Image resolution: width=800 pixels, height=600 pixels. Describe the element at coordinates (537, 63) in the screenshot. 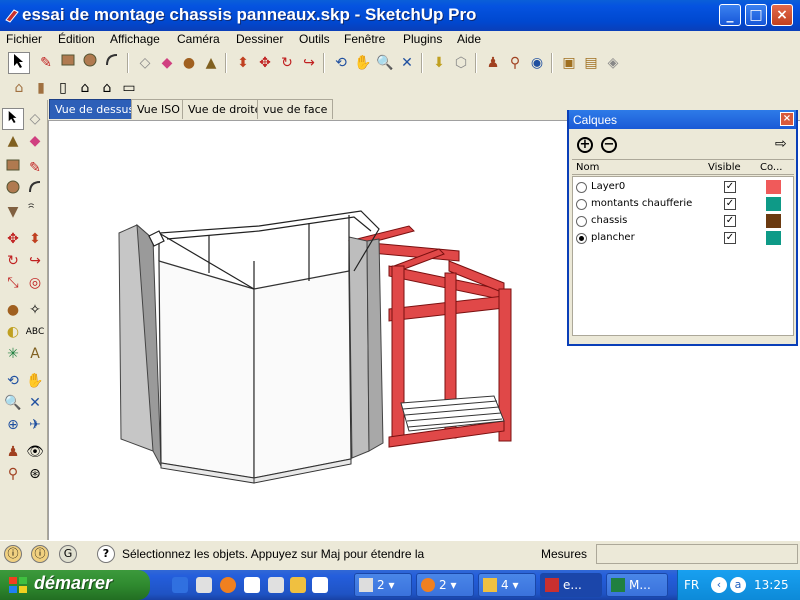

I see `look-around-icon: ◉` at that location.